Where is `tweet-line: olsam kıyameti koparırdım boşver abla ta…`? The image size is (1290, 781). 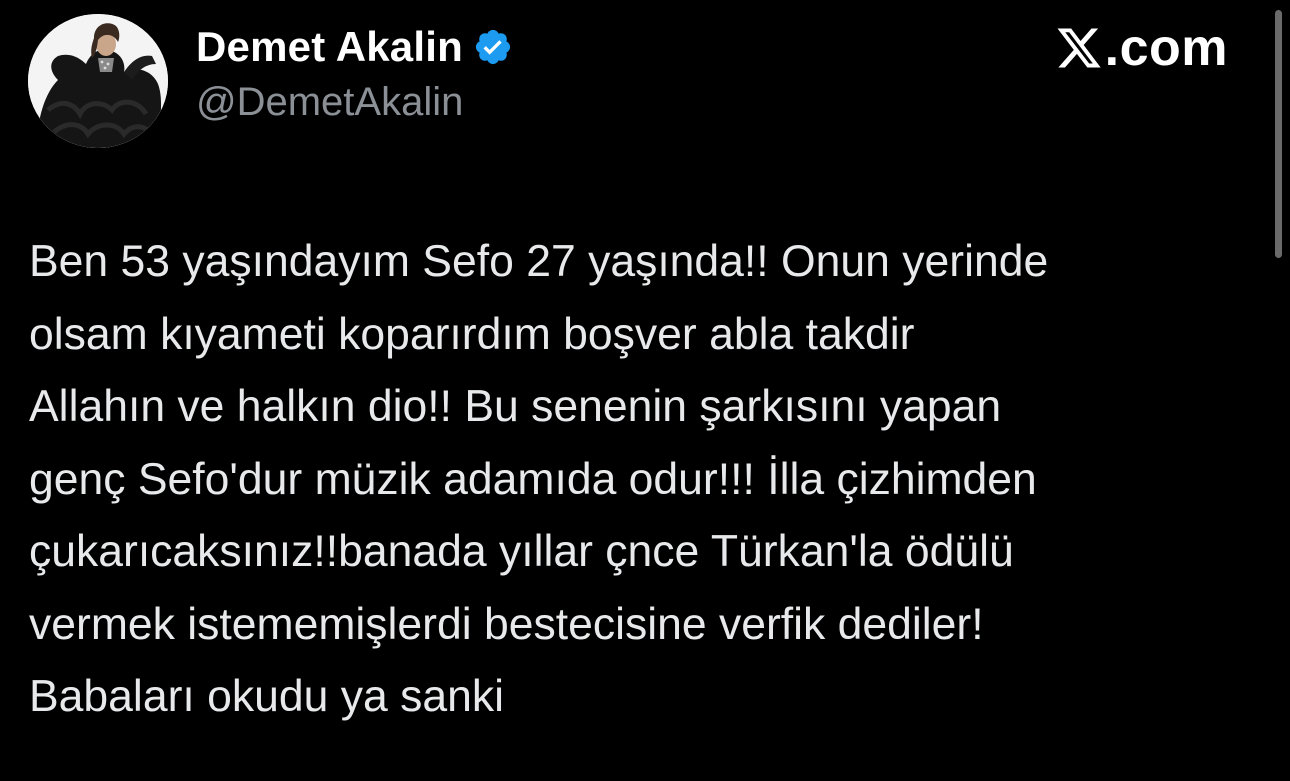
tweet-line: olsam kıyameti koparırdım boşver abla ta… is located at coordinates (472, 334).